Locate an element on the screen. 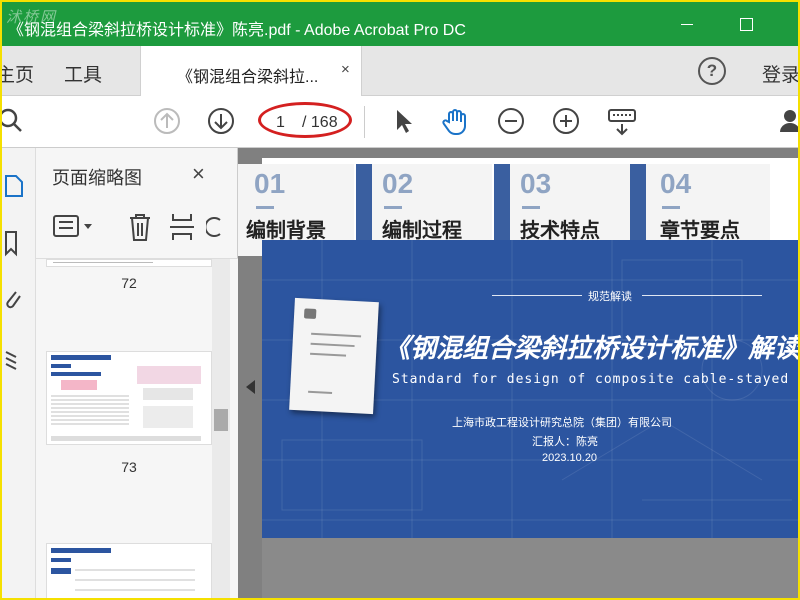 The image size is (800, 600). attachment-icon is located at coordinates (14, 302).